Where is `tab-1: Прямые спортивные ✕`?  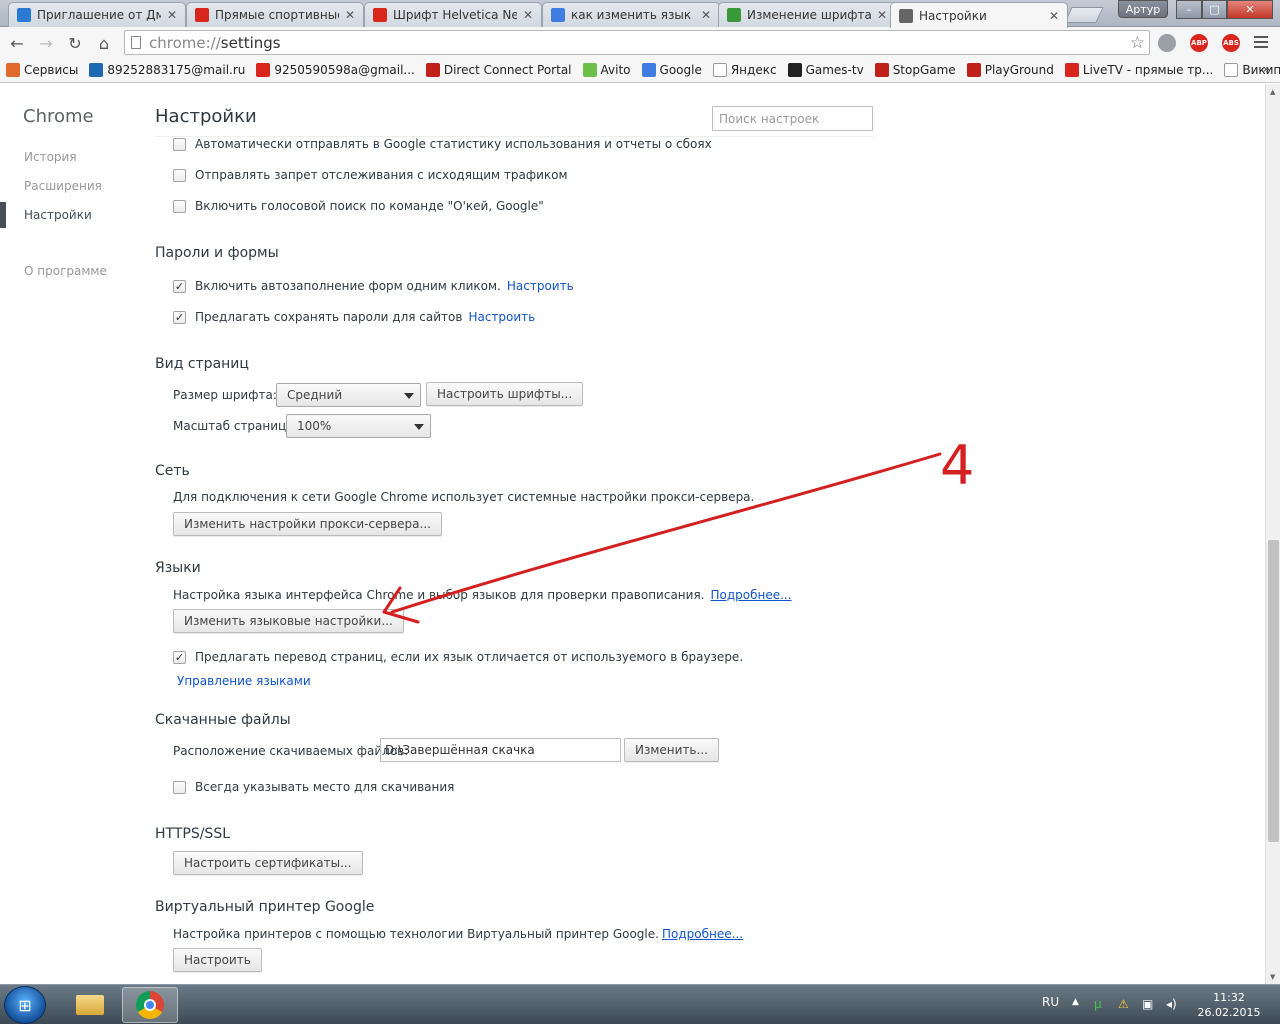
tab-1: Прямые спортивные ✕ is located at coordinates (275, 14).